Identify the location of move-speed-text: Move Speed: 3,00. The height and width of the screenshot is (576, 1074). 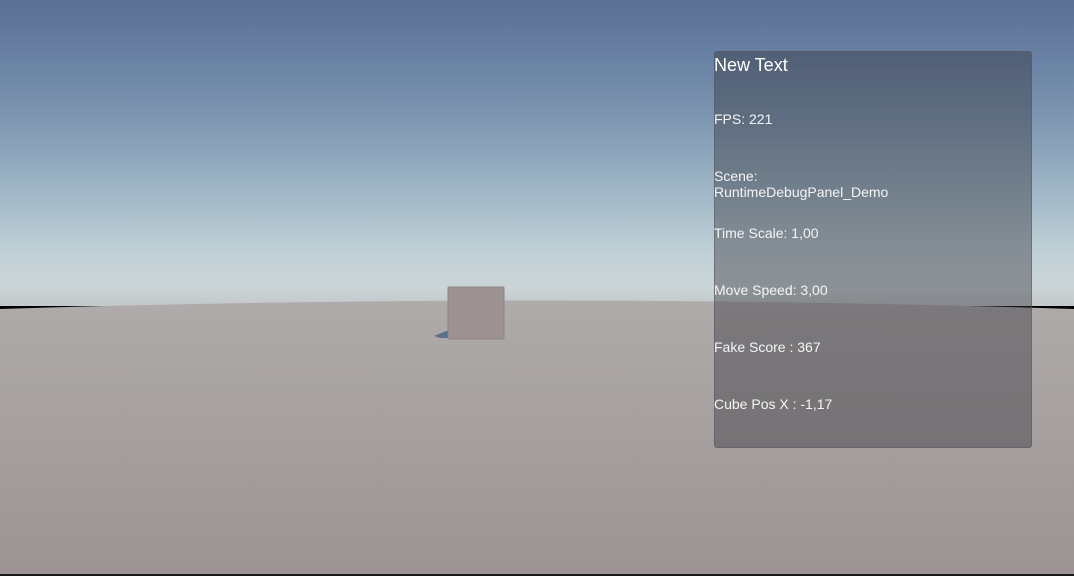
(771, 290).